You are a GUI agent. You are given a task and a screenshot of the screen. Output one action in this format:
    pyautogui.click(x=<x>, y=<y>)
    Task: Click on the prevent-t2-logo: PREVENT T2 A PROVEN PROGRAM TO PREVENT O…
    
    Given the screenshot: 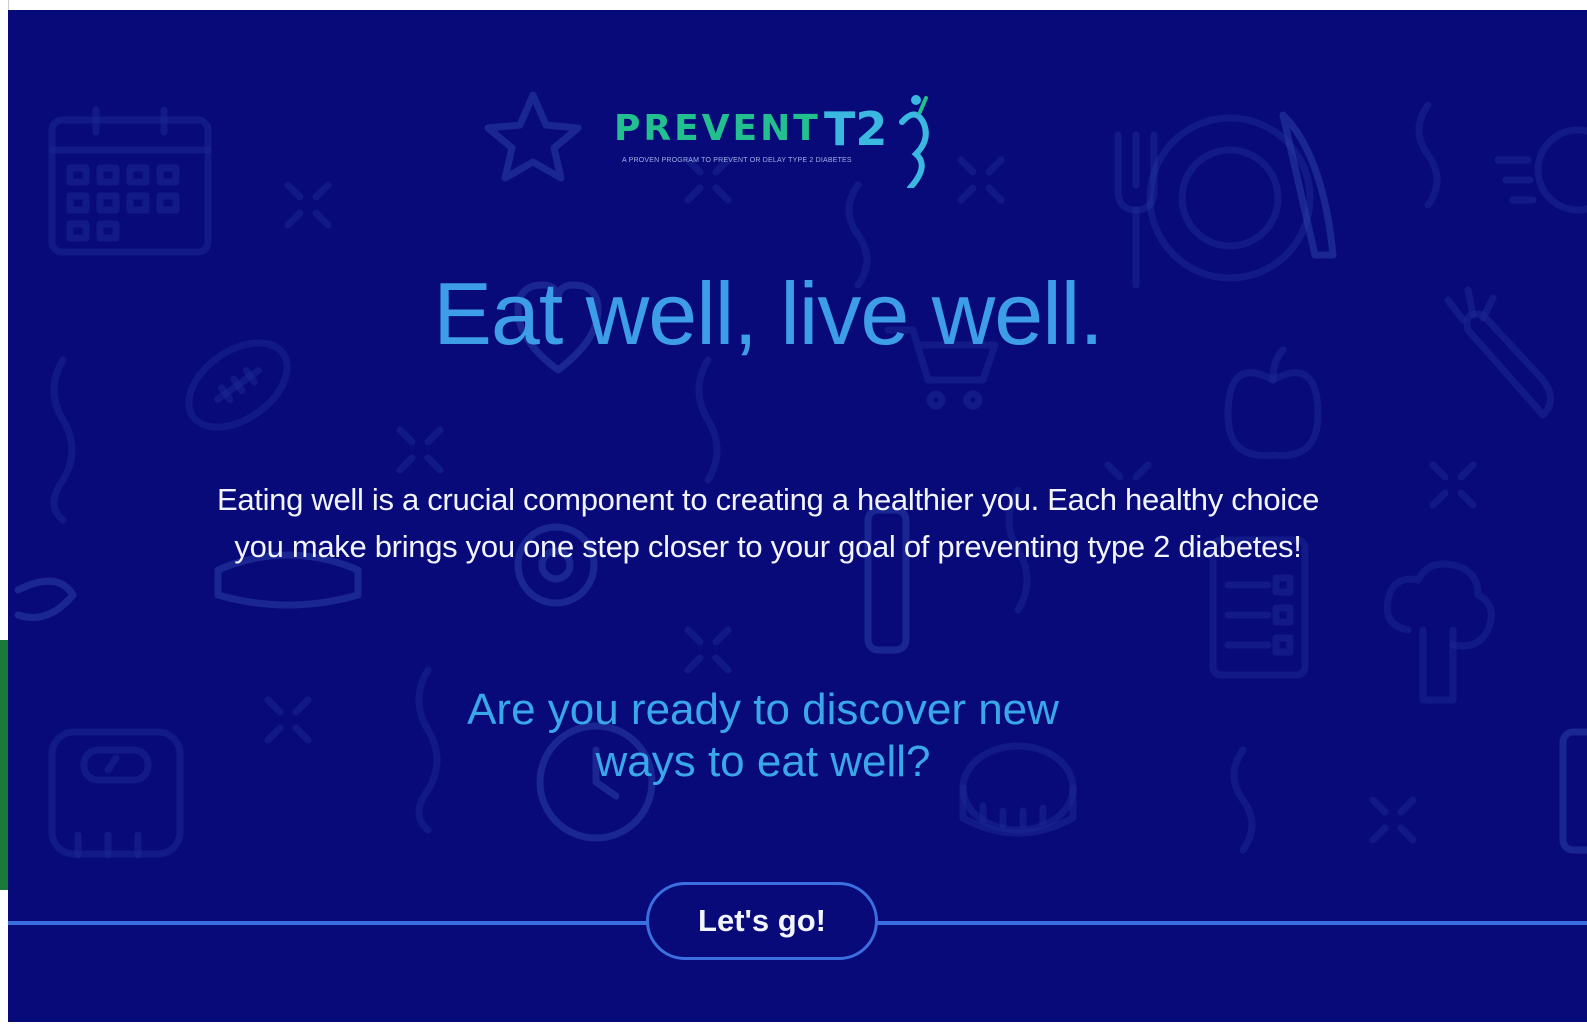 What is the action you would take?
    pyautogui.click(x=774, y=138)
    